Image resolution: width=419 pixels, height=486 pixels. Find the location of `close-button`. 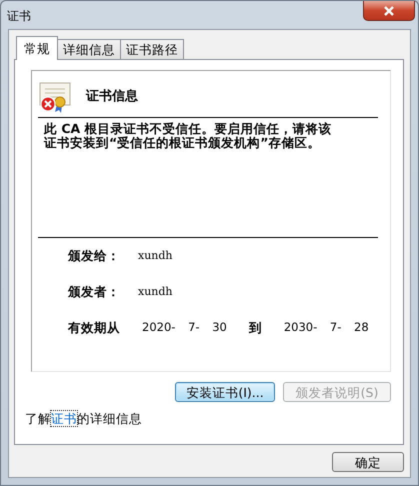

close-button is located at coordinates (389, 11).